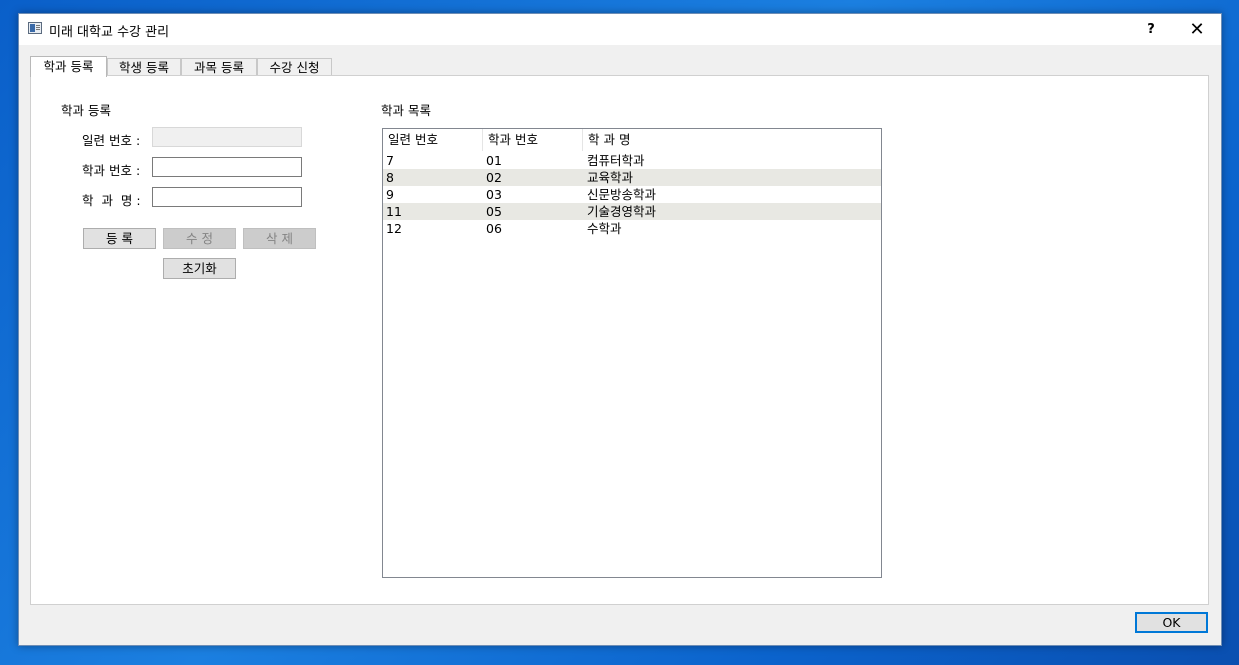  I want to click on cell-dept-name: 기술경영학과, so click(622, 211).